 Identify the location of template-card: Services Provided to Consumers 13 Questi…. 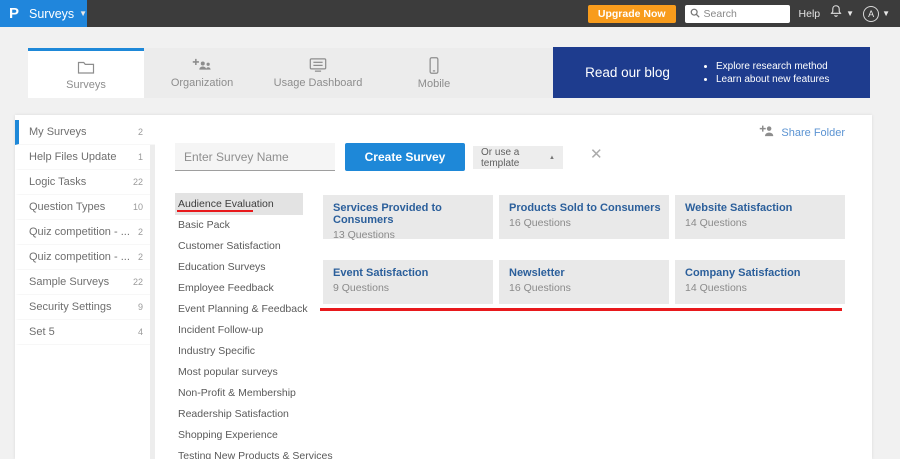
(408, 218).